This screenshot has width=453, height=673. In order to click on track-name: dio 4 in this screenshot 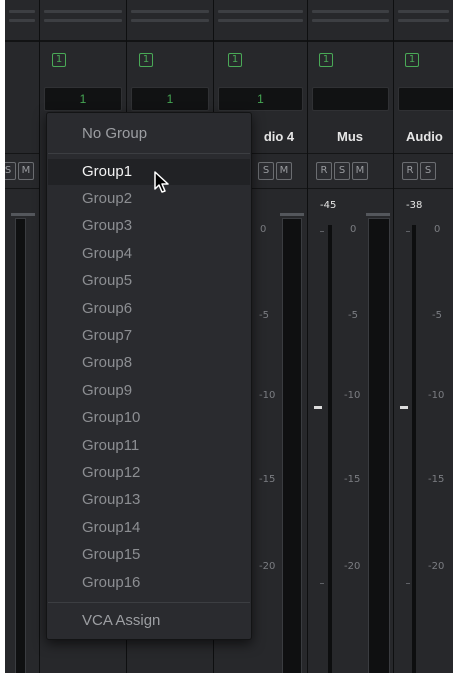, I will do `click(279, 137)`.